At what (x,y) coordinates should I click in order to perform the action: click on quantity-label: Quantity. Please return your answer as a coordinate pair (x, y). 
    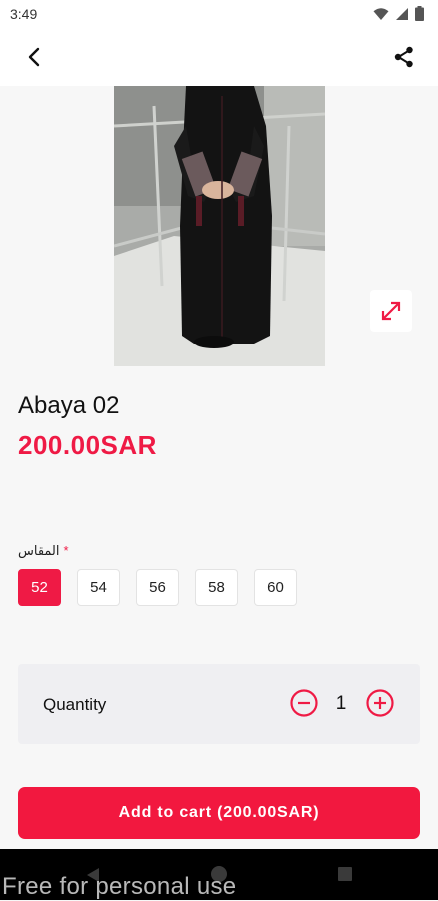
    Looking at the image, I should click on (75, 704).